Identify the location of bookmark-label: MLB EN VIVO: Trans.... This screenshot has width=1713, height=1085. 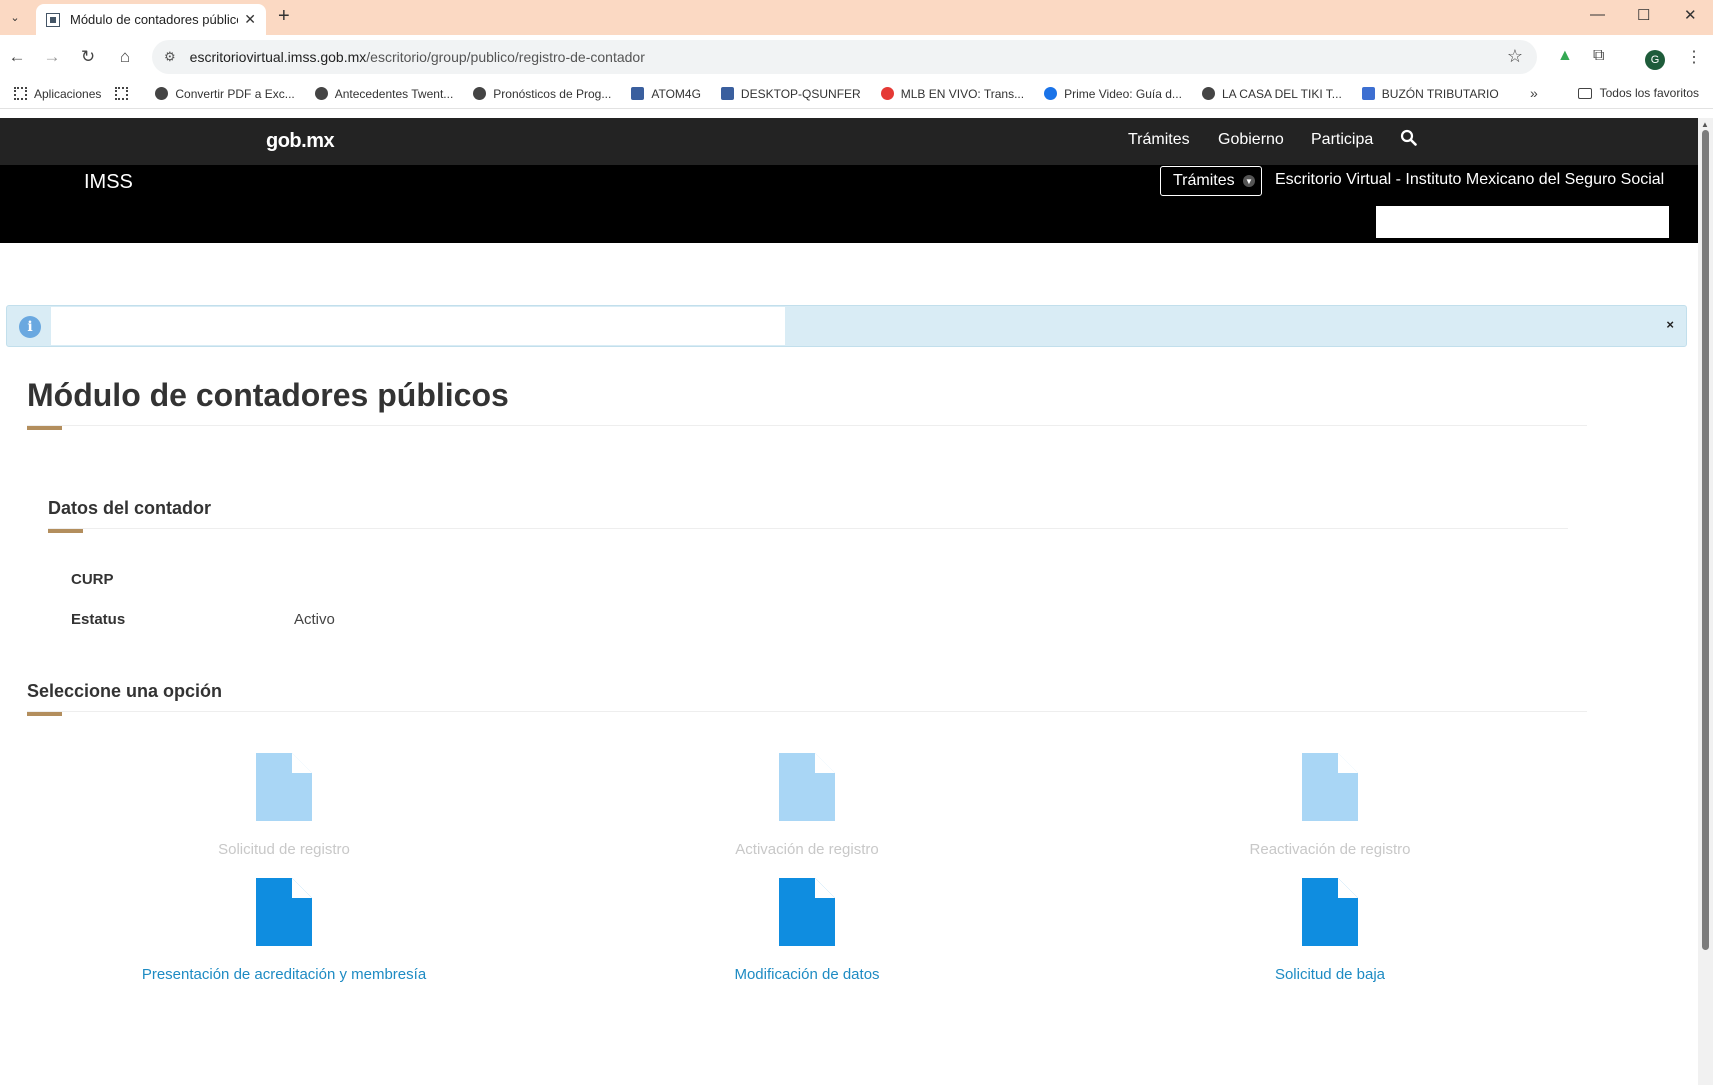
(962, 93).